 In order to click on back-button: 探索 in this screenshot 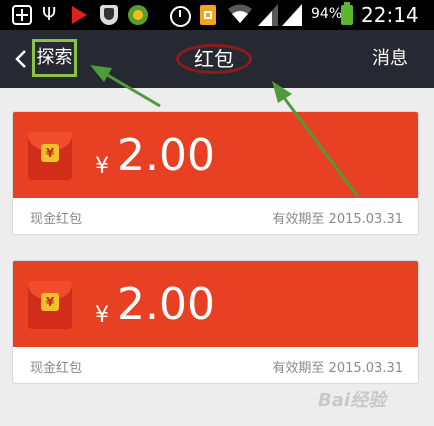, I will do `click(54, 58)`.